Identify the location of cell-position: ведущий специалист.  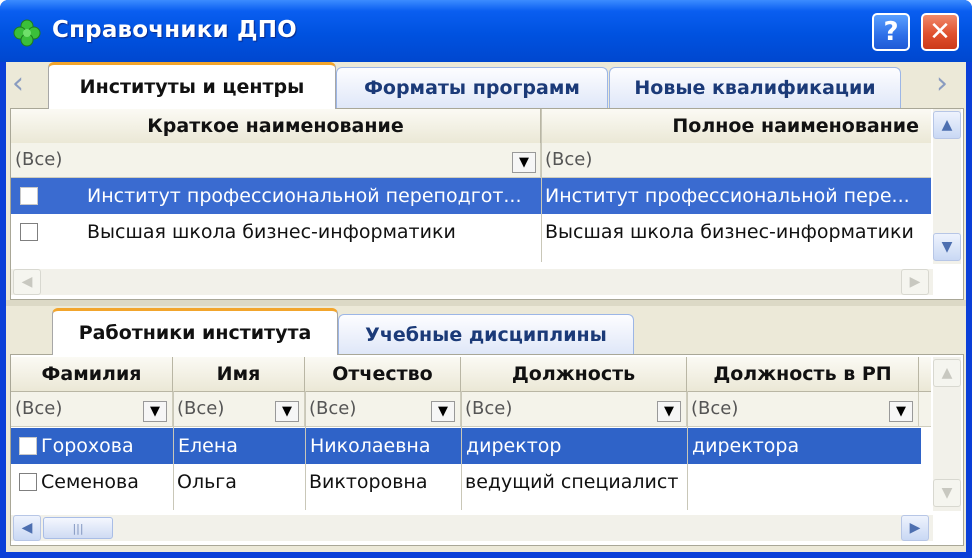
(572, 482).